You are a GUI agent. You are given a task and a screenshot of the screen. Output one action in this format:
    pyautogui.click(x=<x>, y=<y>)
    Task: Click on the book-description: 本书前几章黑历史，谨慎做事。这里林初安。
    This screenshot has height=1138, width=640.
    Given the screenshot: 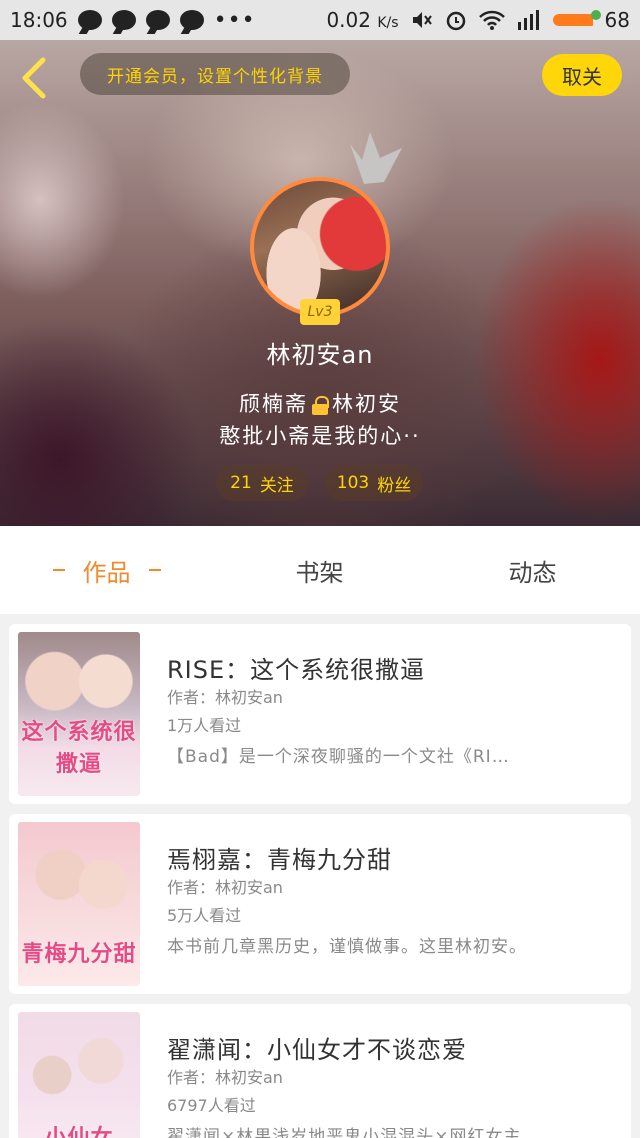 What is the action you would take?
    pyautogui.click(x=347, y=947)
    